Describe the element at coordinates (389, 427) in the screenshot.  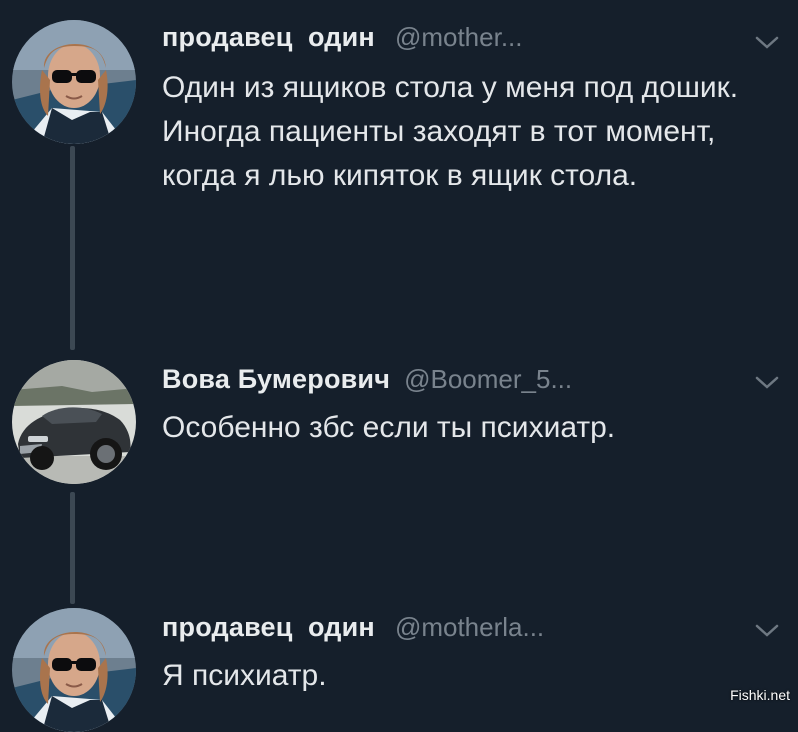
I see `tweet-text: Особенно збс если ты психиатр.` at that location.